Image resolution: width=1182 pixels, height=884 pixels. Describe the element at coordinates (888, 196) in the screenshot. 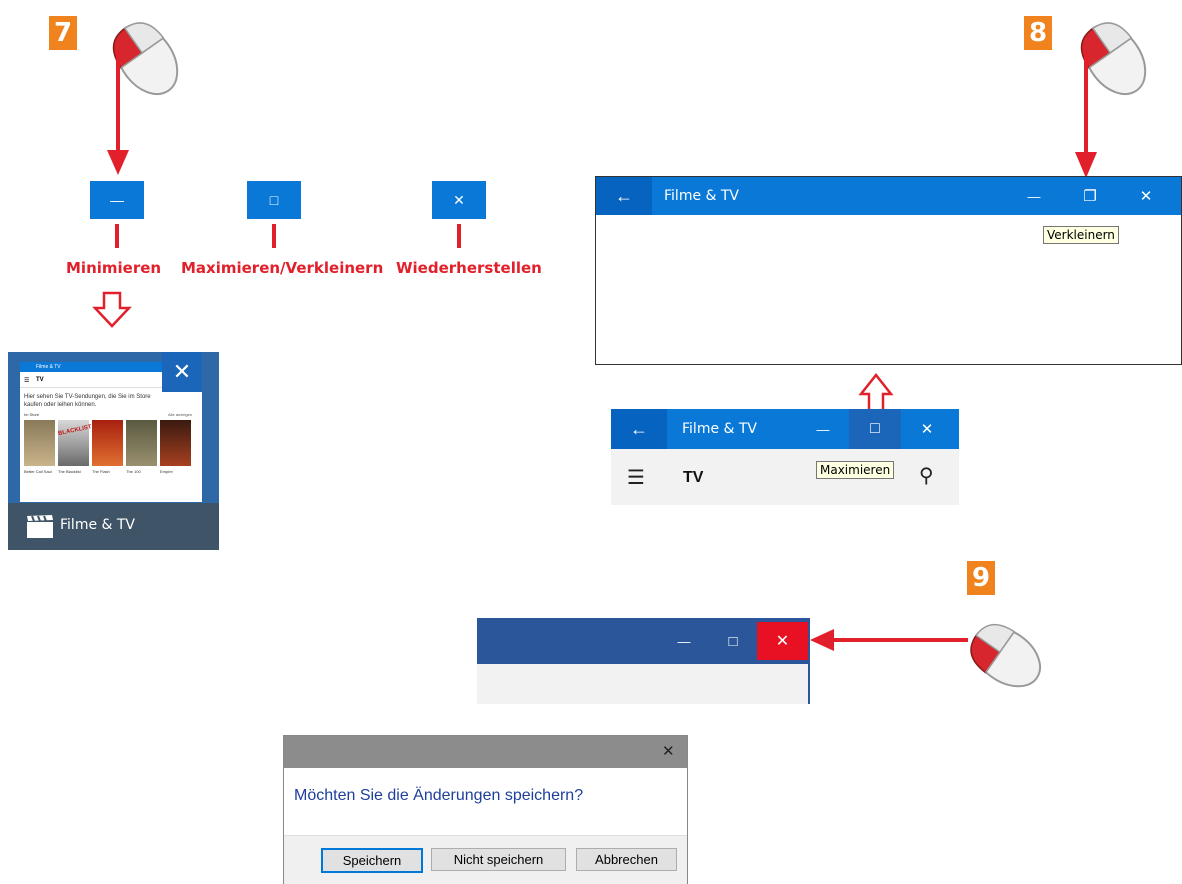

I see `title-bar: ← Filme & TV — ❐ ✕` at that location.